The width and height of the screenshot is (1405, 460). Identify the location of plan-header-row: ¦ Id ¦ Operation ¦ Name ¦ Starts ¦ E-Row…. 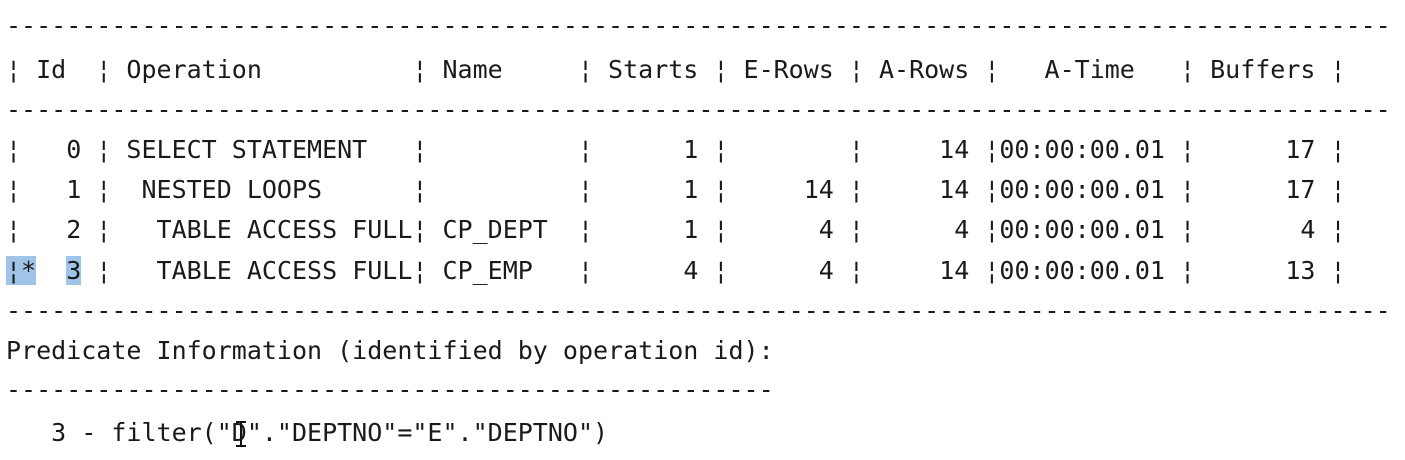
(676, 69).